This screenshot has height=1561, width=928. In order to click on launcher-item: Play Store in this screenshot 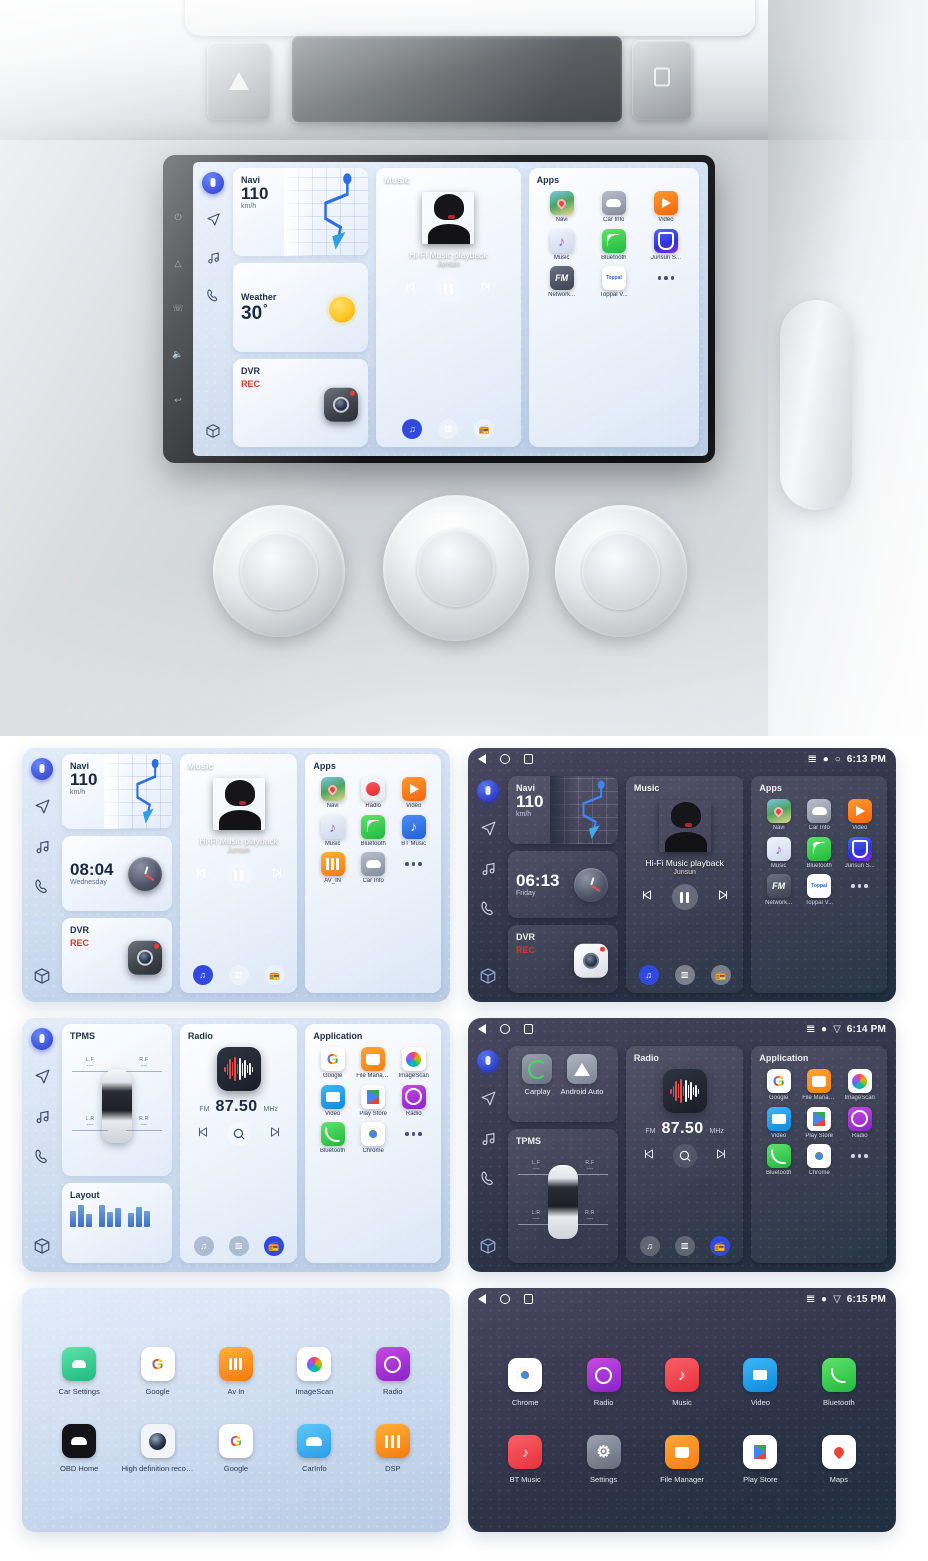, I will do `click(760, 1459)`.